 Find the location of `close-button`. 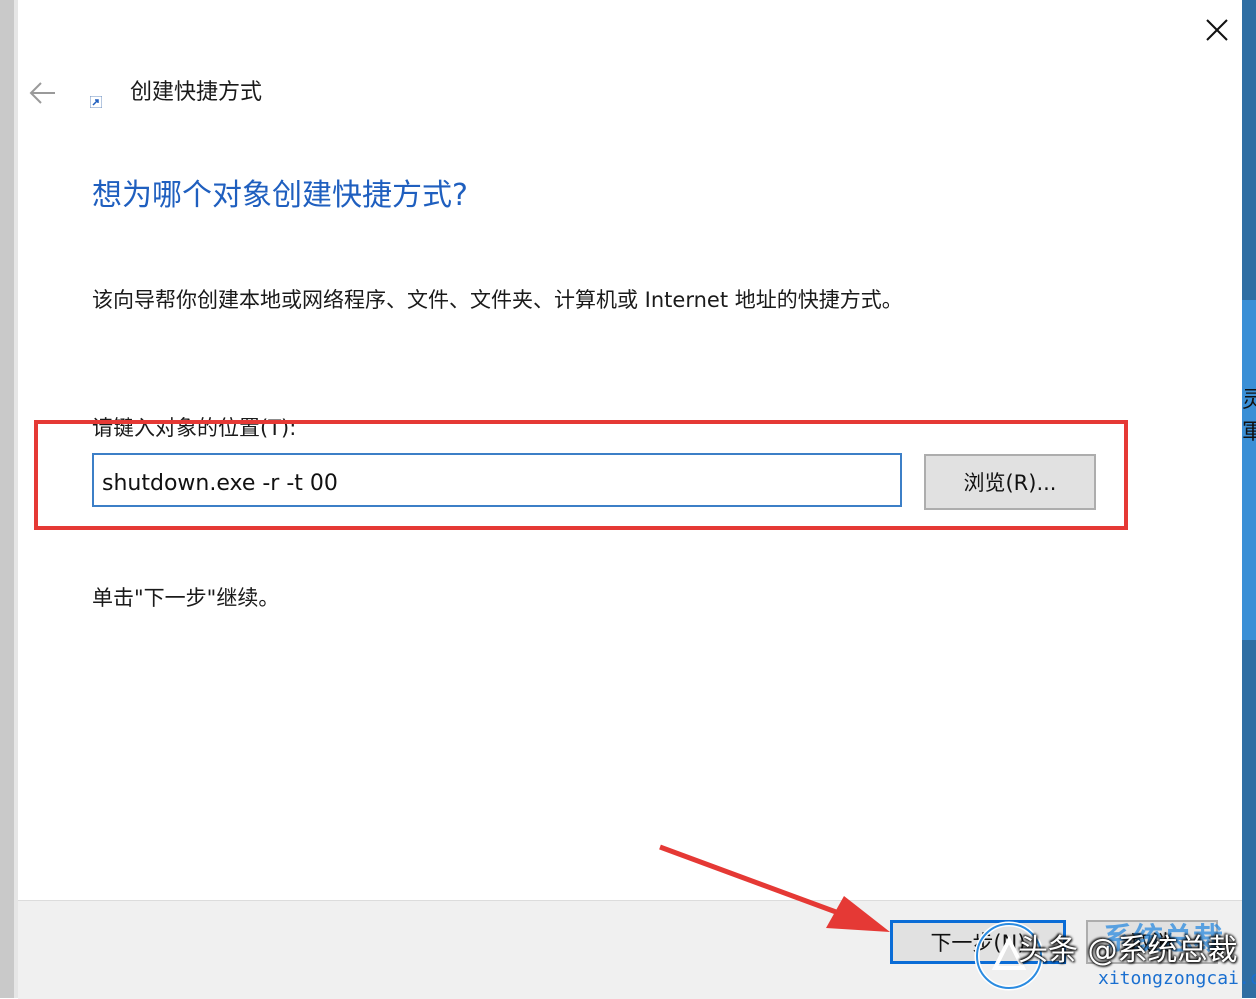

close-button is located at coordinates (1217, 30).